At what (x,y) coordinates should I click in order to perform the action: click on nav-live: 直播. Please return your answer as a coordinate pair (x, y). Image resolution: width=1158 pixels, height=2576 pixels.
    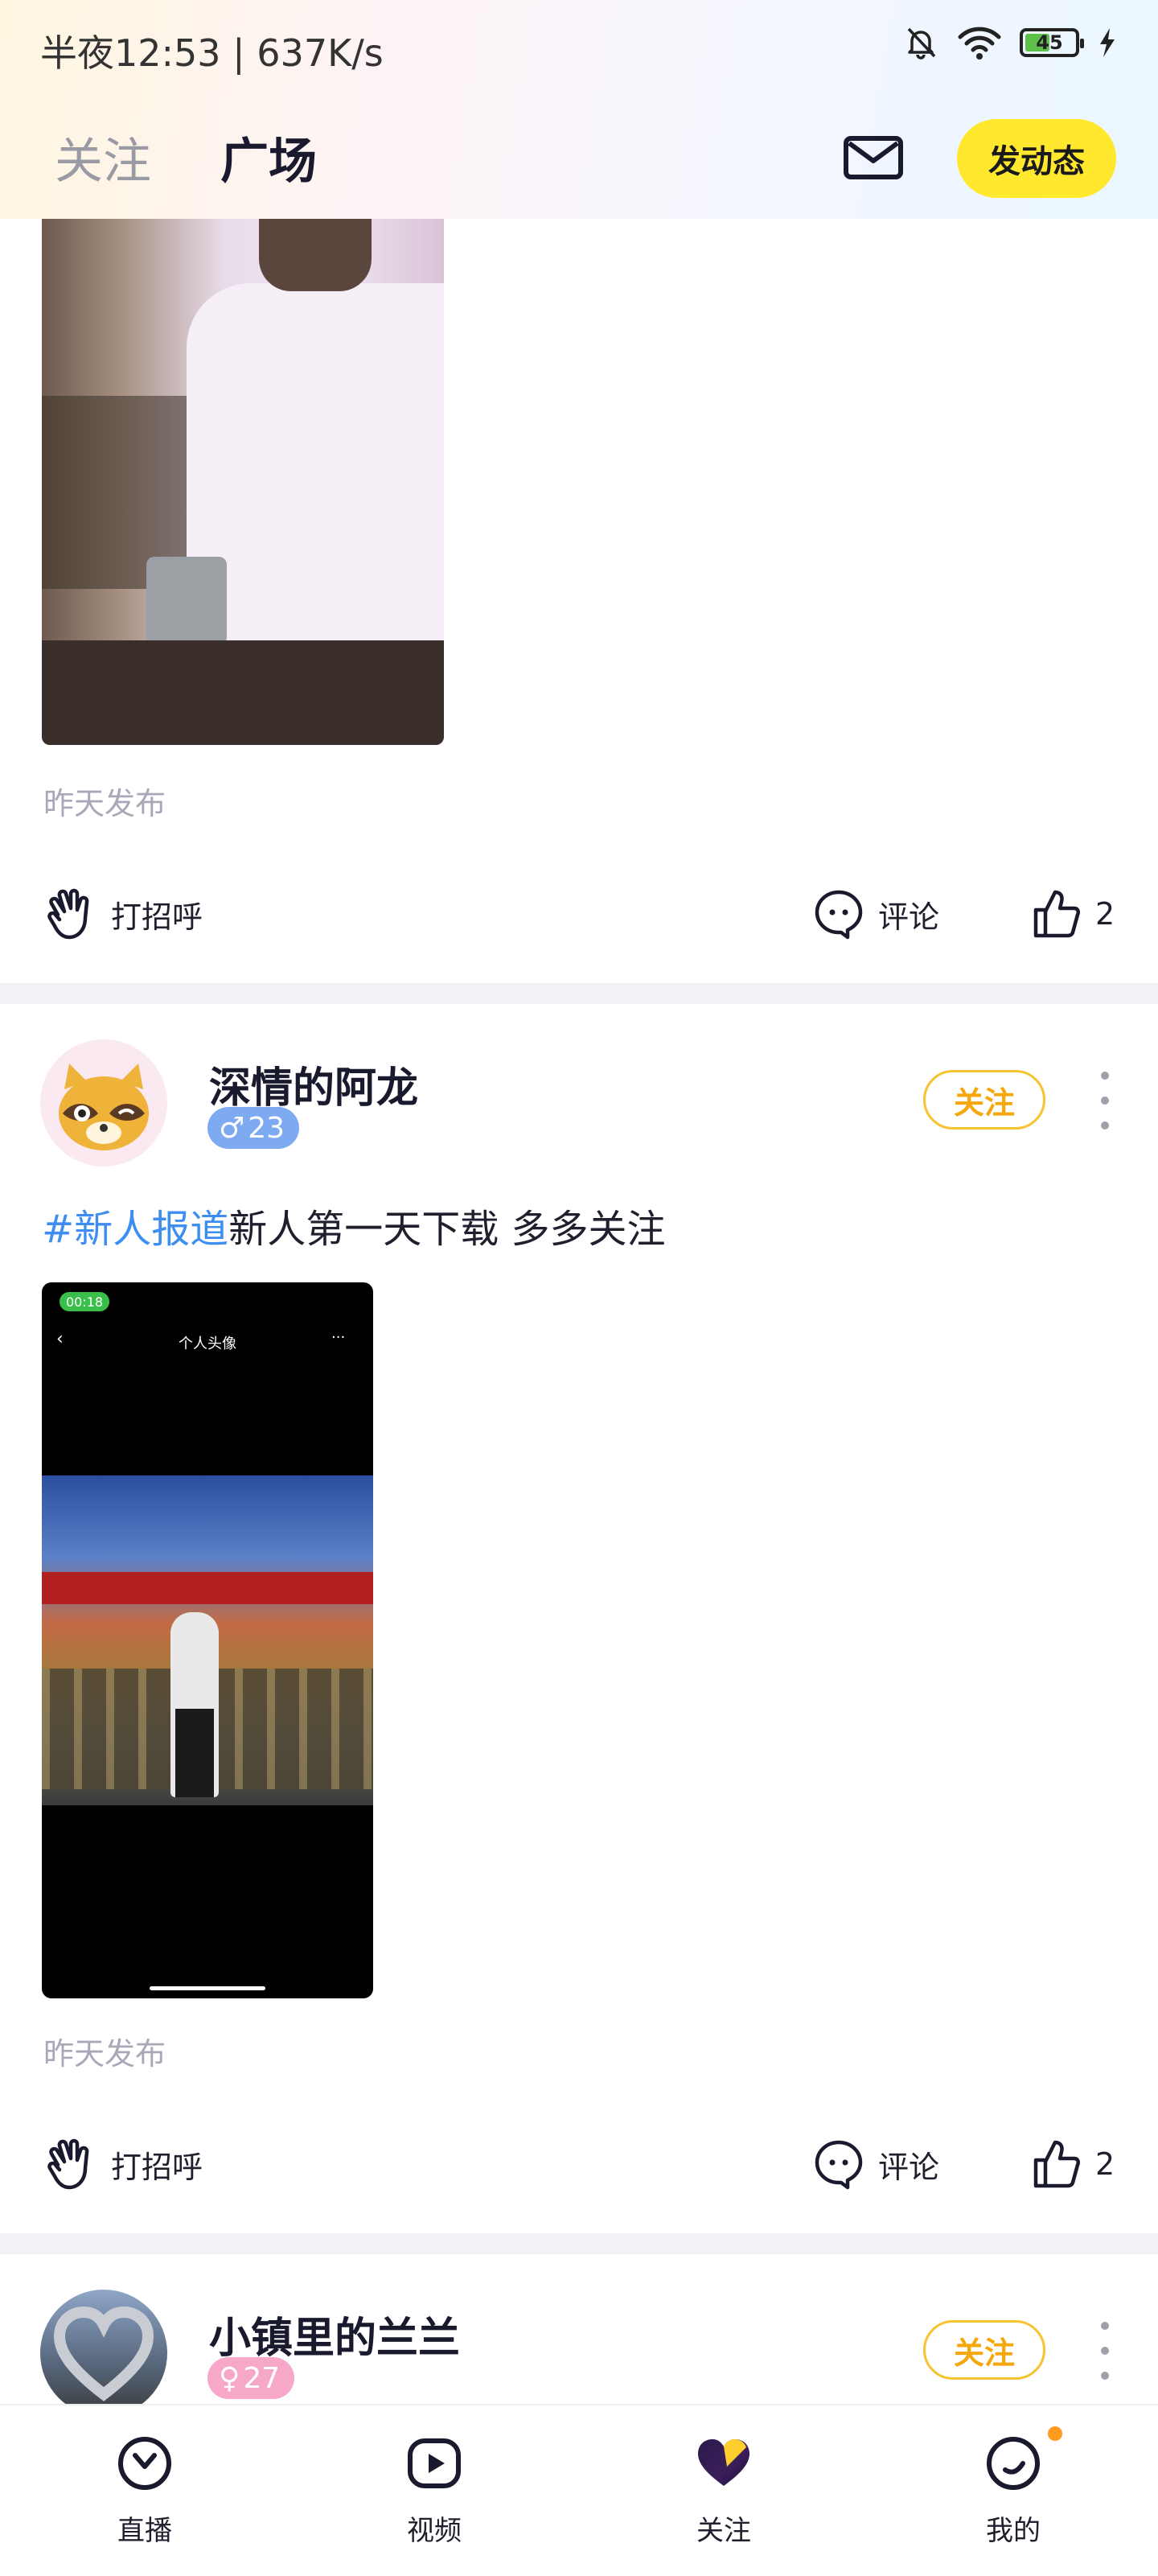
    Looking at the image, I should click on (144, 2490).